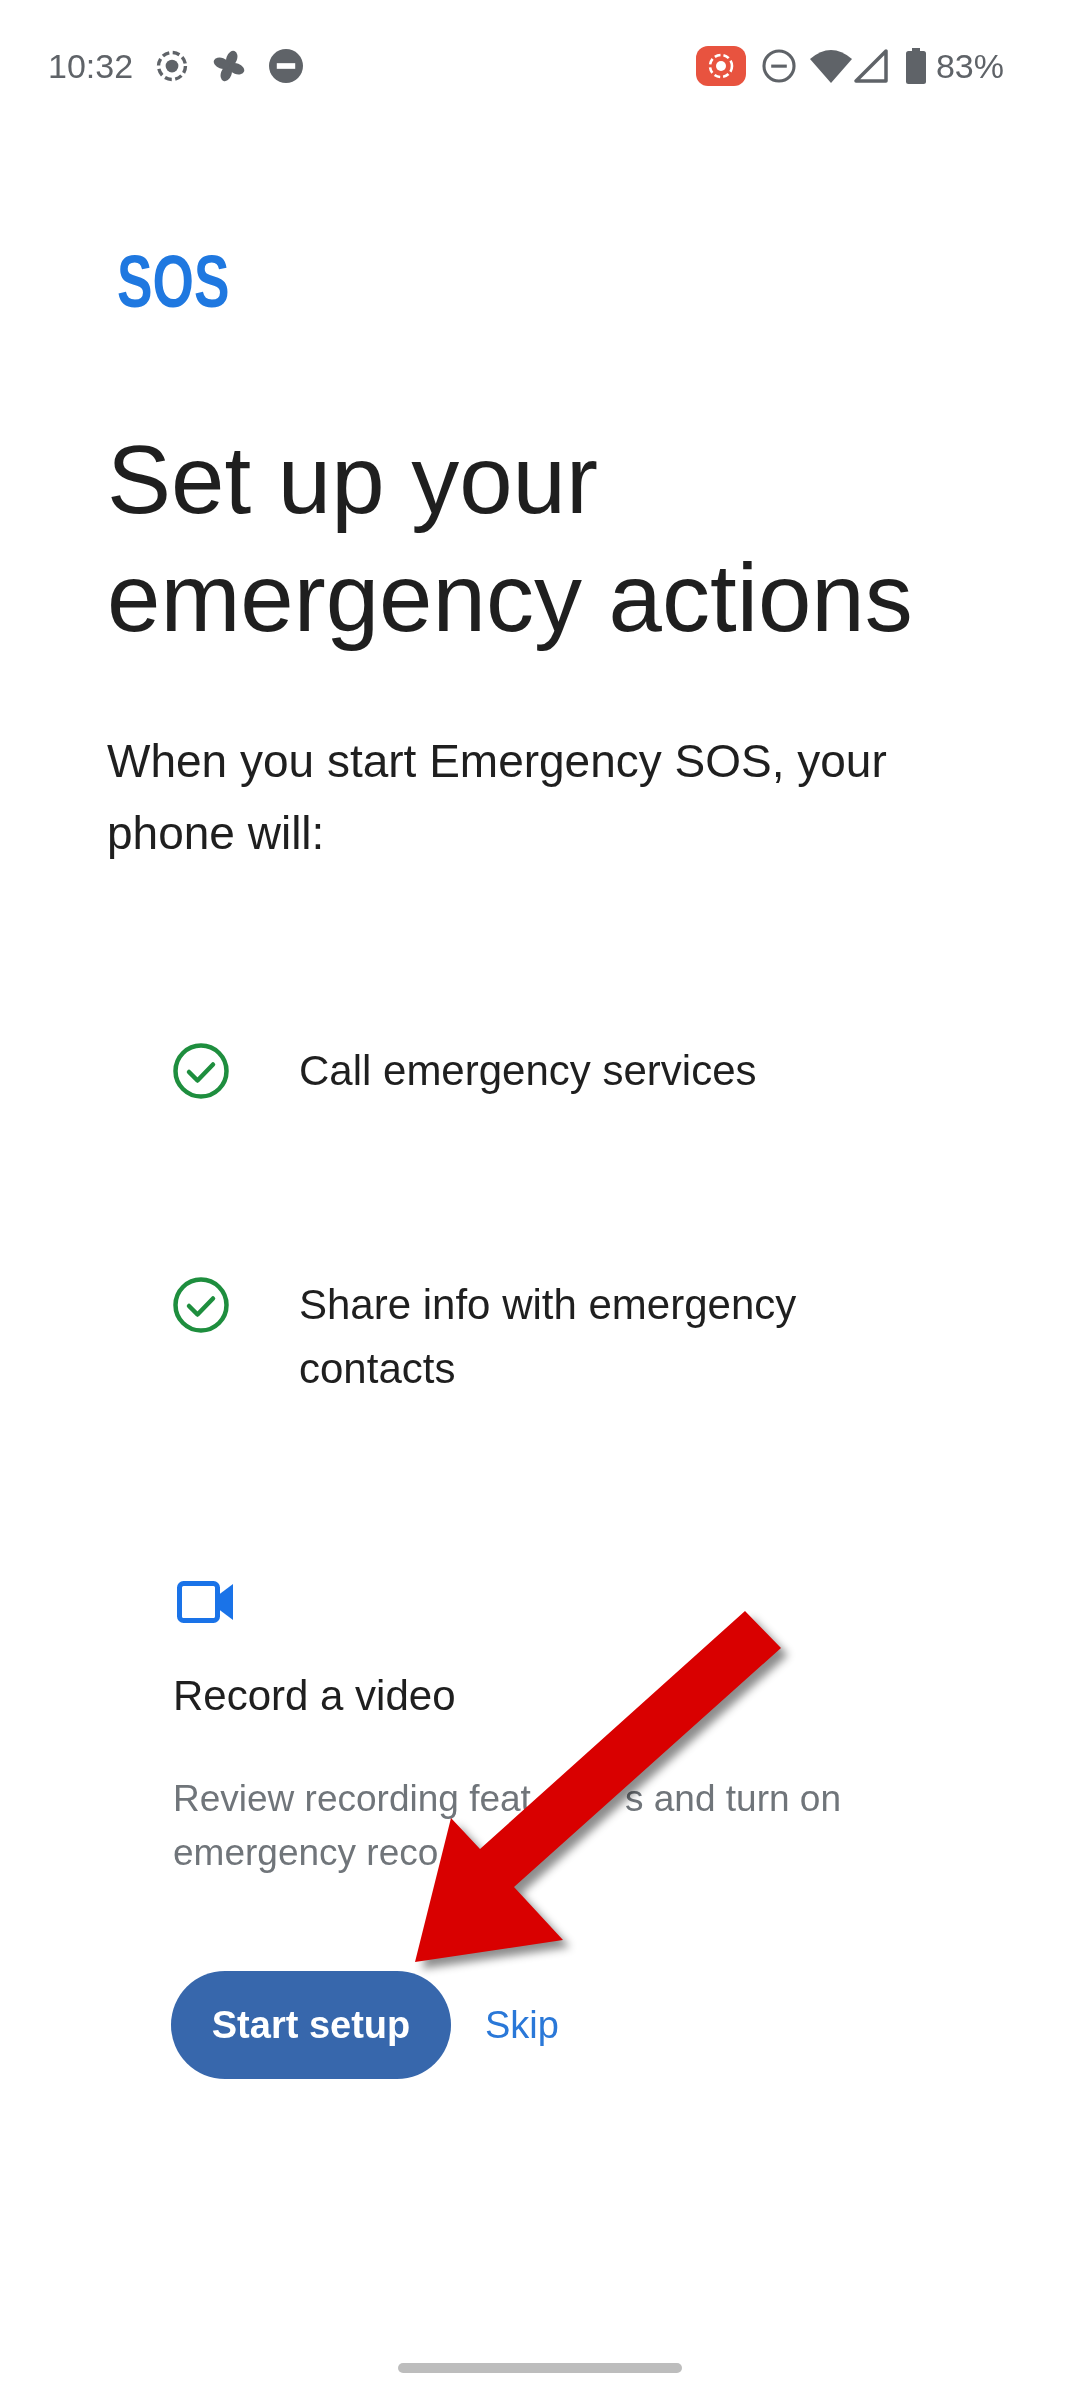 This screenshot has height=2400, width=1080. Describe the element at coordinates (311, 2025) in the screenshot. I see `start-setup-button: Start setup` at that location.